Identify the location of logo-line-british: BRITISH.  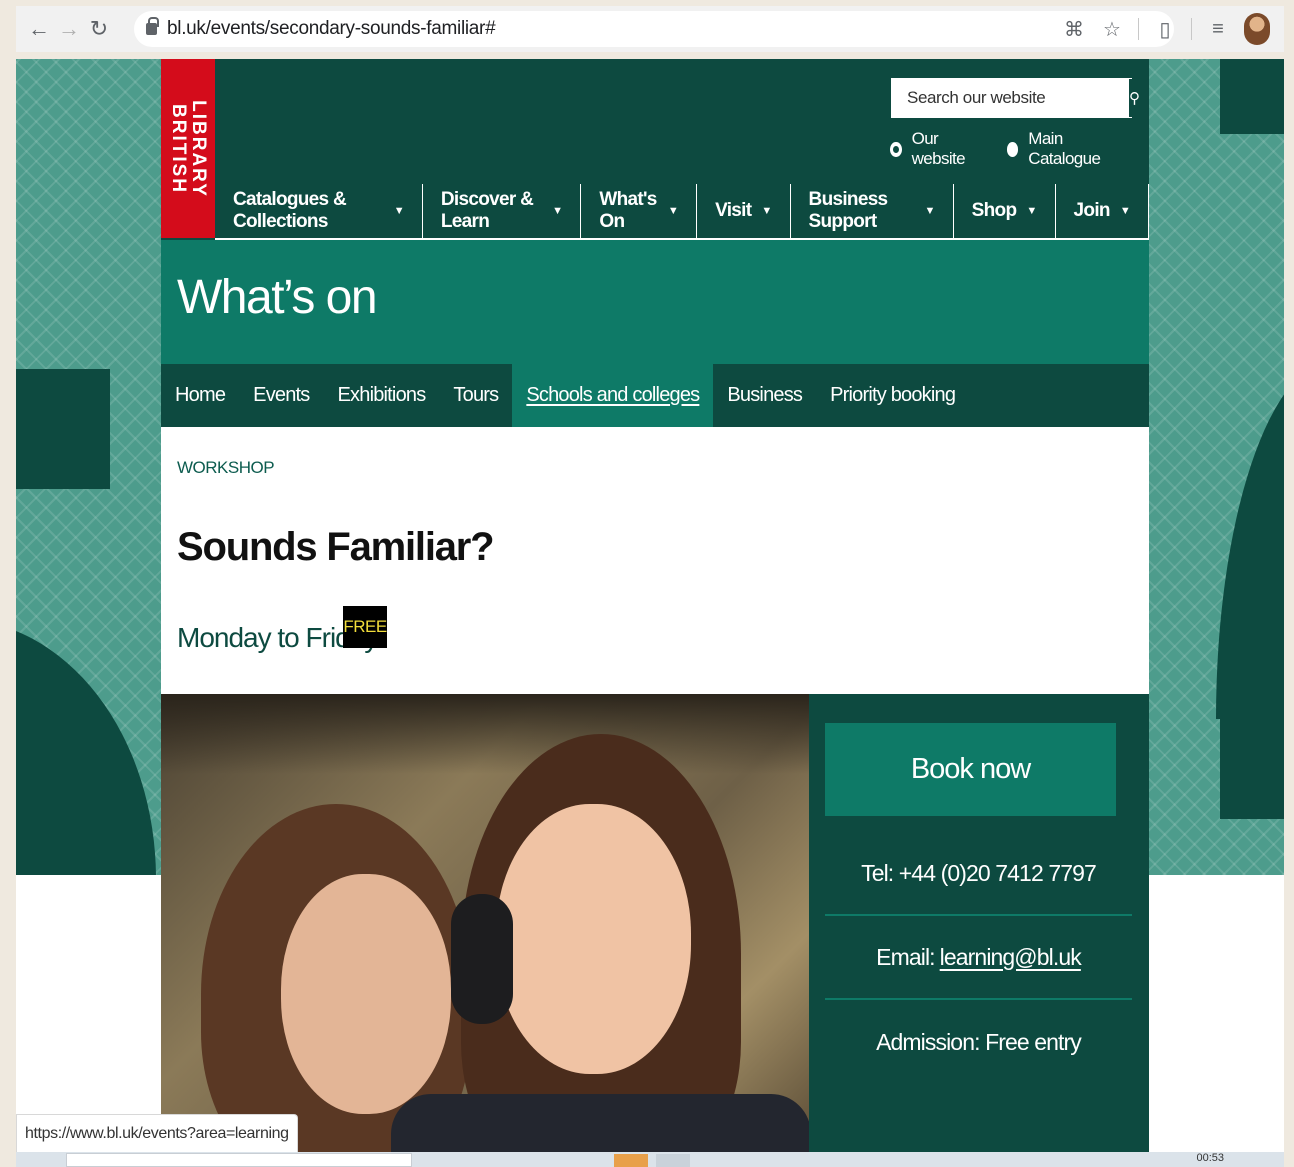
(178, 149).